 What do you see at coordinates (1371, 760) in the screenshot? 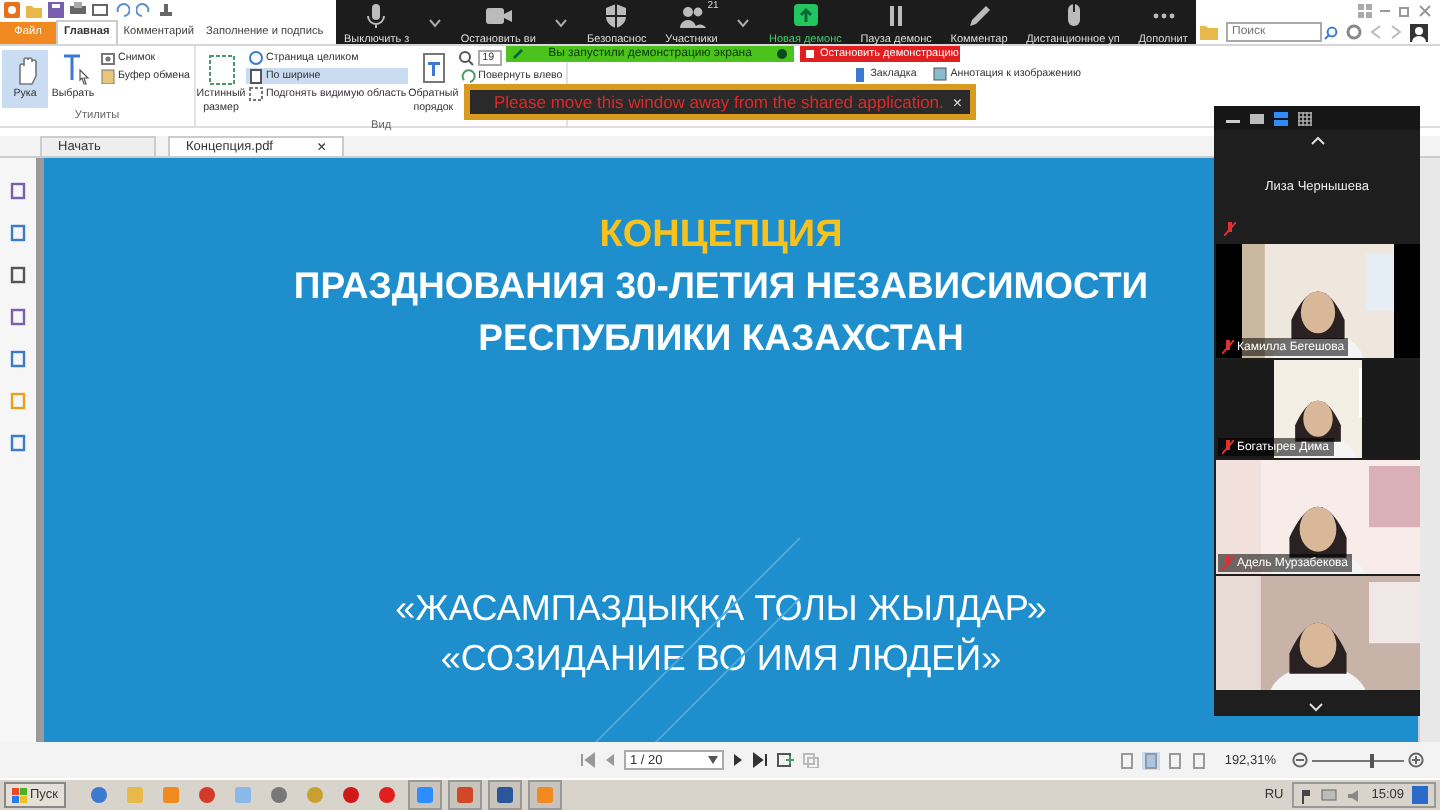
I see `slider-thumb` at bounding box center [1371, 760].